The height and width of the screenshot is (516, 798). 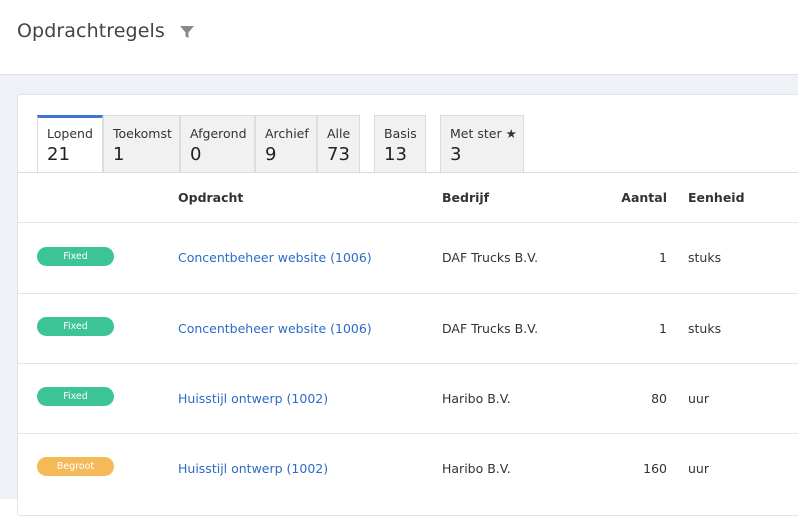 I want to click on tab-afgerond: Afgerond 0, so click(x=217, y=143).